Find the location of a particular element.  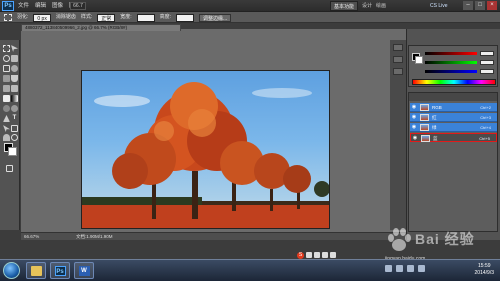

path-select-icon is located at coordinates (6, 128).